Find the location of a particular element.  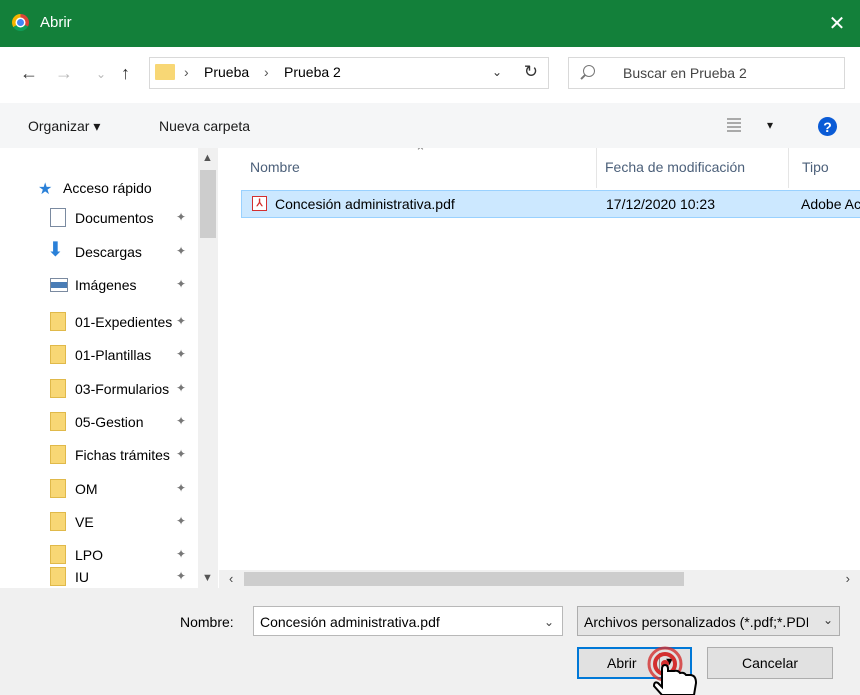

address-dropdown-icon: ⌄ is located at coordinates (497, 72).